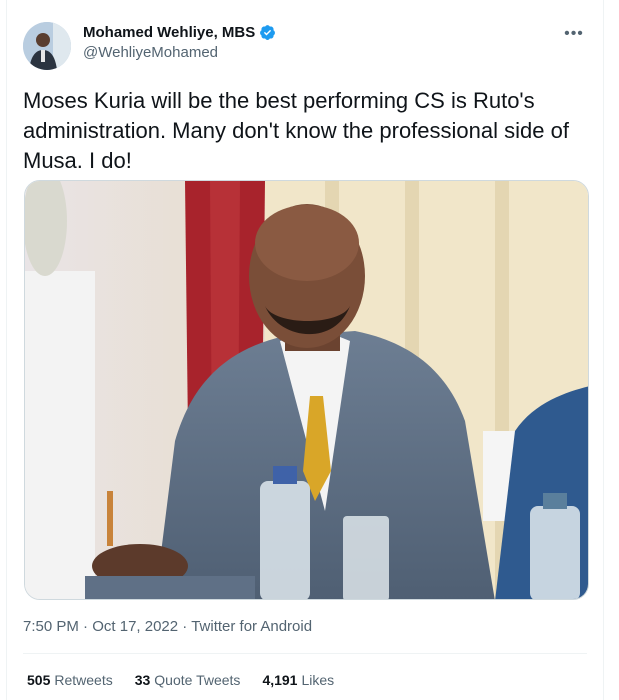  Describe the element at coordinates (280, 680) in the screenshot. I see `likes-count: 4,191` at that location.